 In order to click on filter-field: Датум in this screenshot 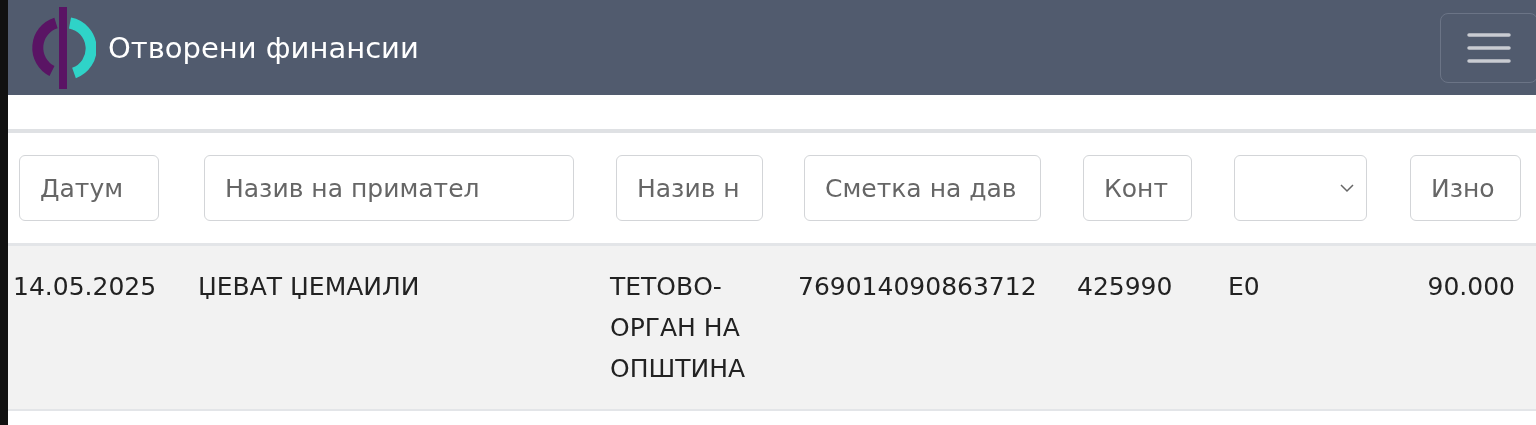, I will do `click(89, 188)`.